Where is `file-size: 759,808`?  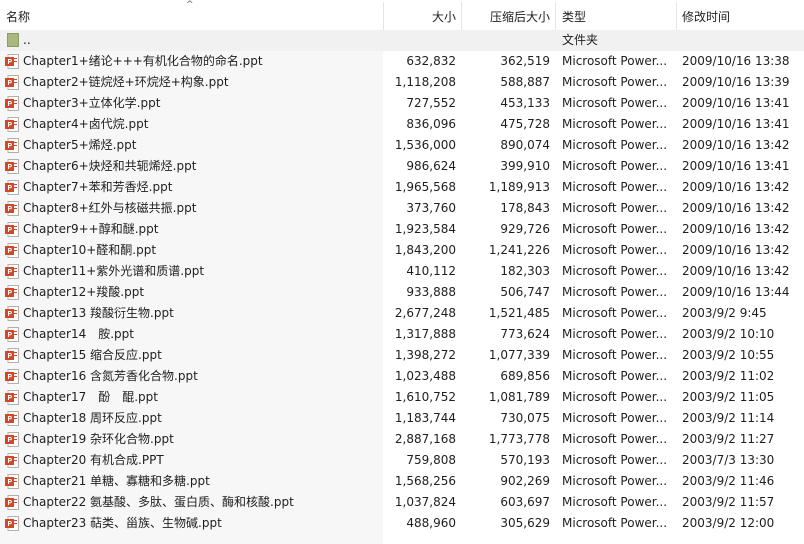
file-size: 759,808 is located at coordinates (431, 460).